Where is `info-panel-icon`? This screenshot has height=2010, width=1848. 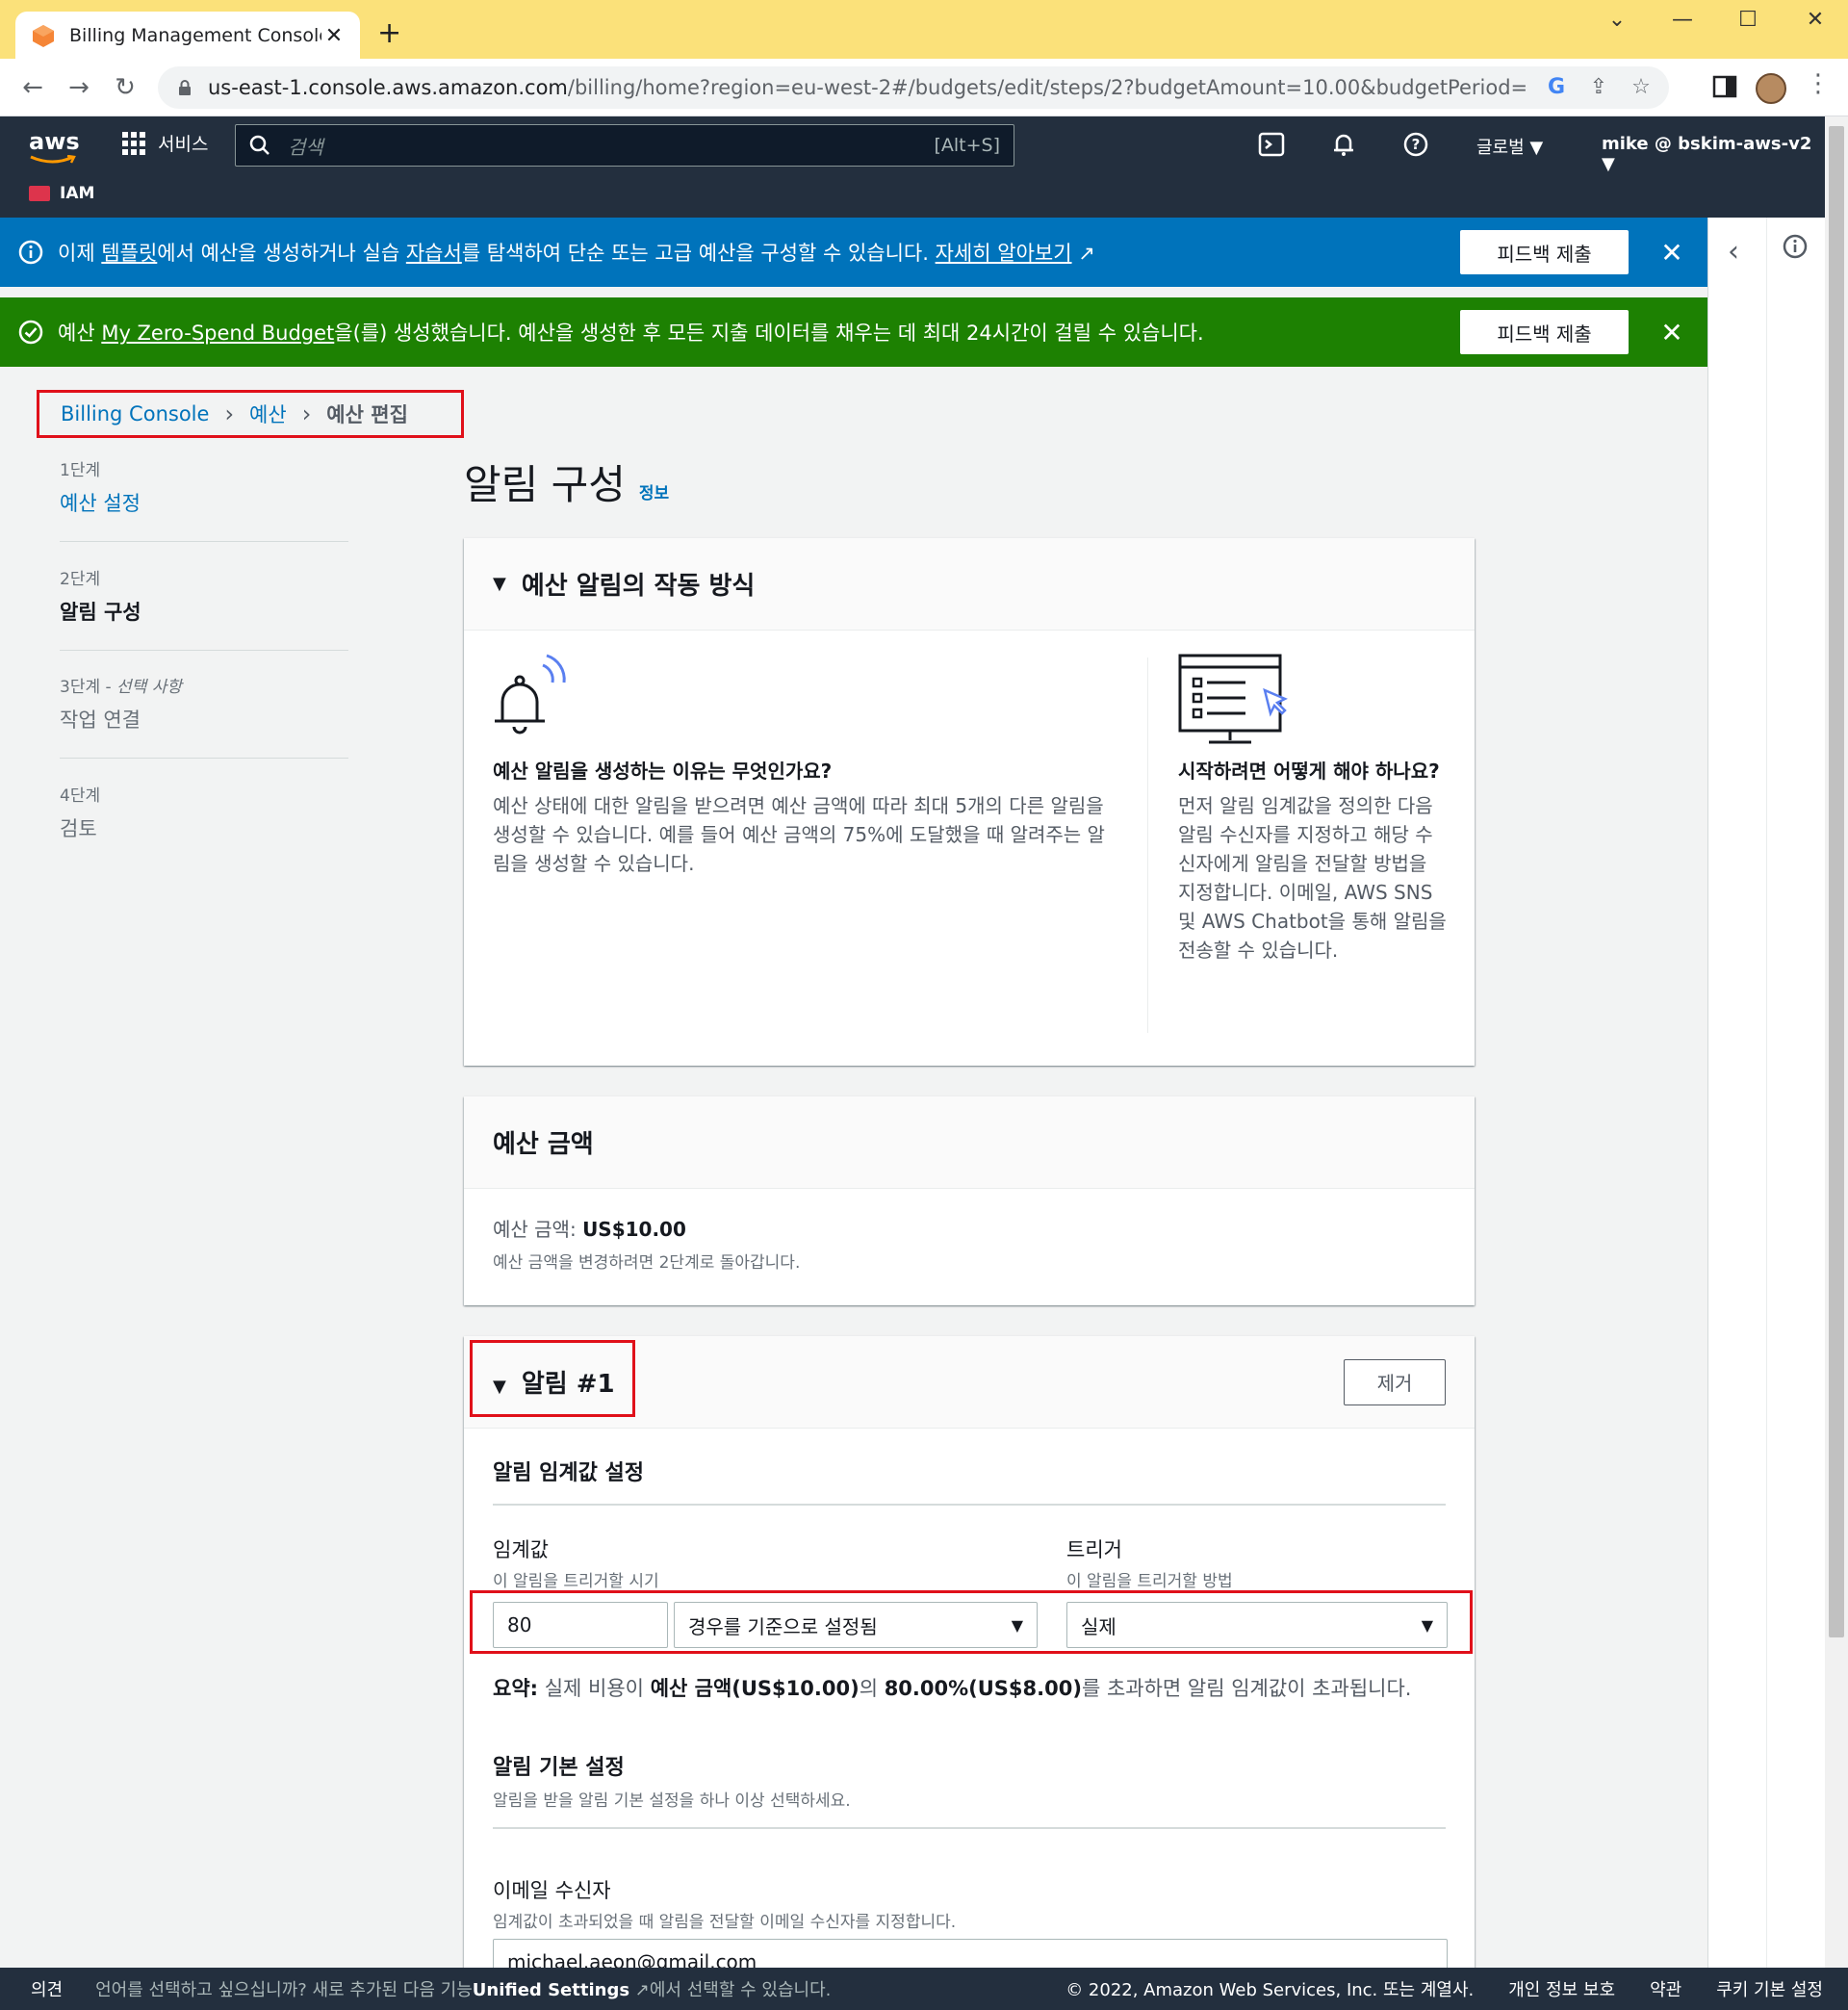
info-panel-icon is located at coordinates (1795, 247).